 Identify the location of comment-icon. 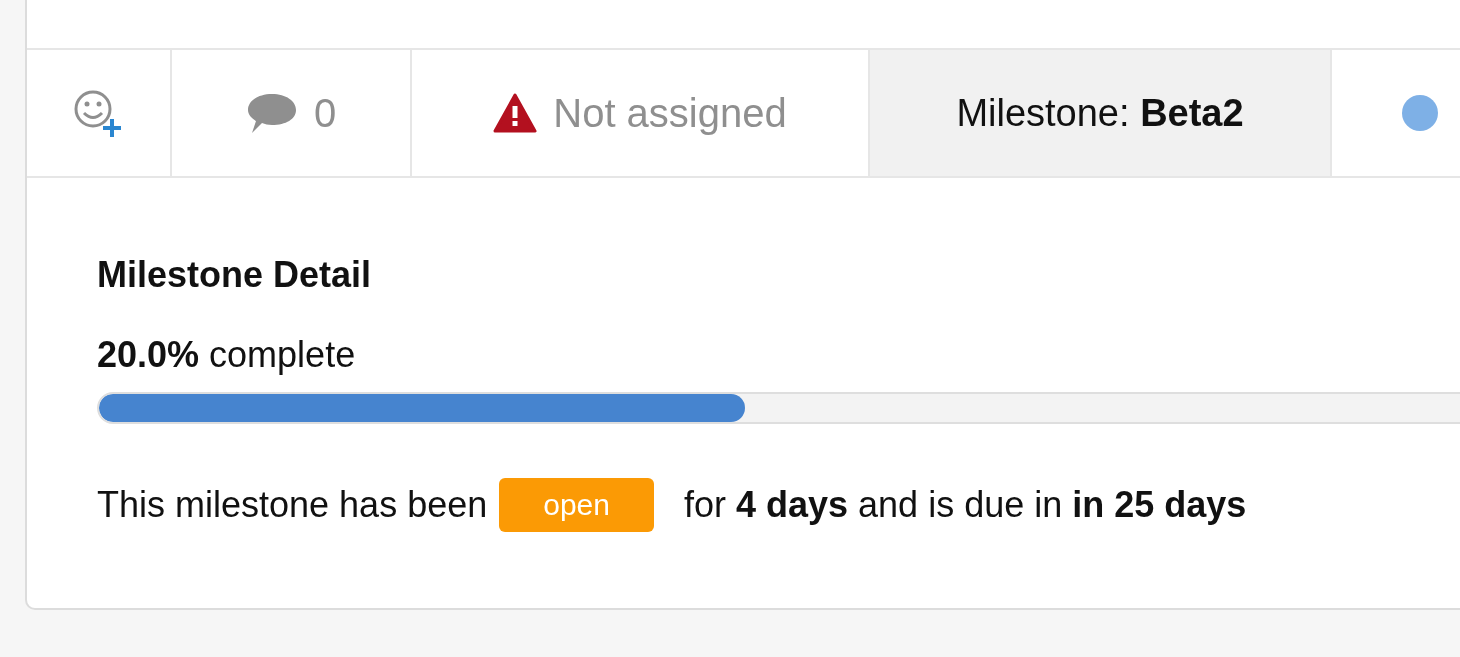
(271, 113).